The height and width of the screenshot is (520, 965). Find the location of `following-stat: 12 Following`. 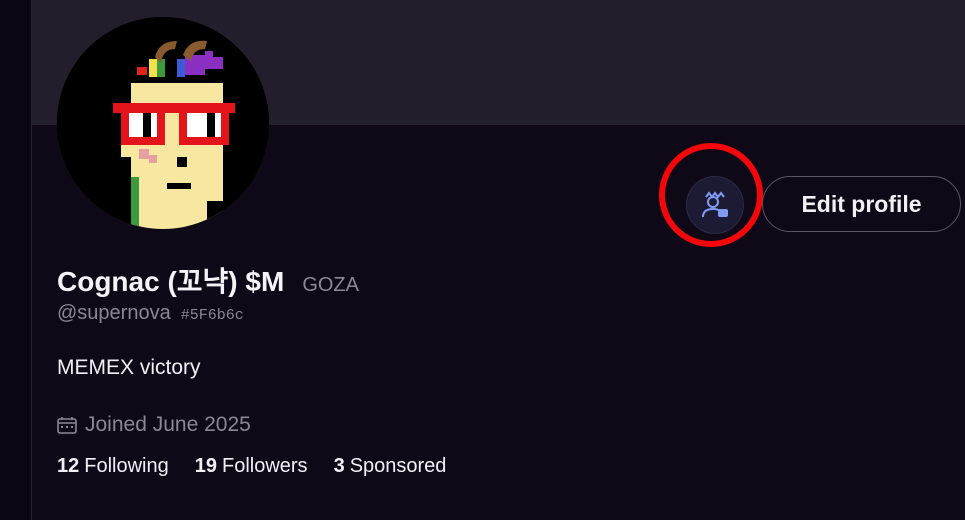

following-stat: 12 Following is located at coordinates (113, 466).